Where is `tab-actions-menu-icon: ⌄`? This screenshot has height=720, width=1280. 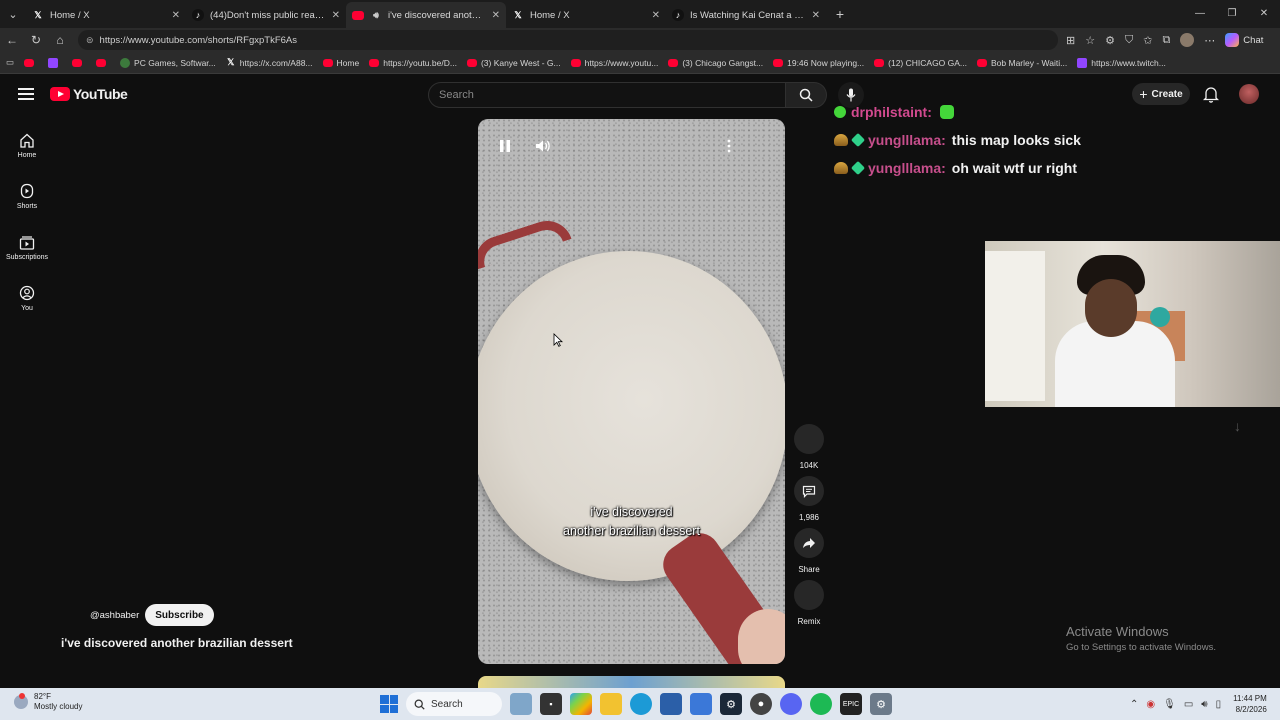 tab-actions-menu-icon: ⌄ is located at coordinates (13, 14).